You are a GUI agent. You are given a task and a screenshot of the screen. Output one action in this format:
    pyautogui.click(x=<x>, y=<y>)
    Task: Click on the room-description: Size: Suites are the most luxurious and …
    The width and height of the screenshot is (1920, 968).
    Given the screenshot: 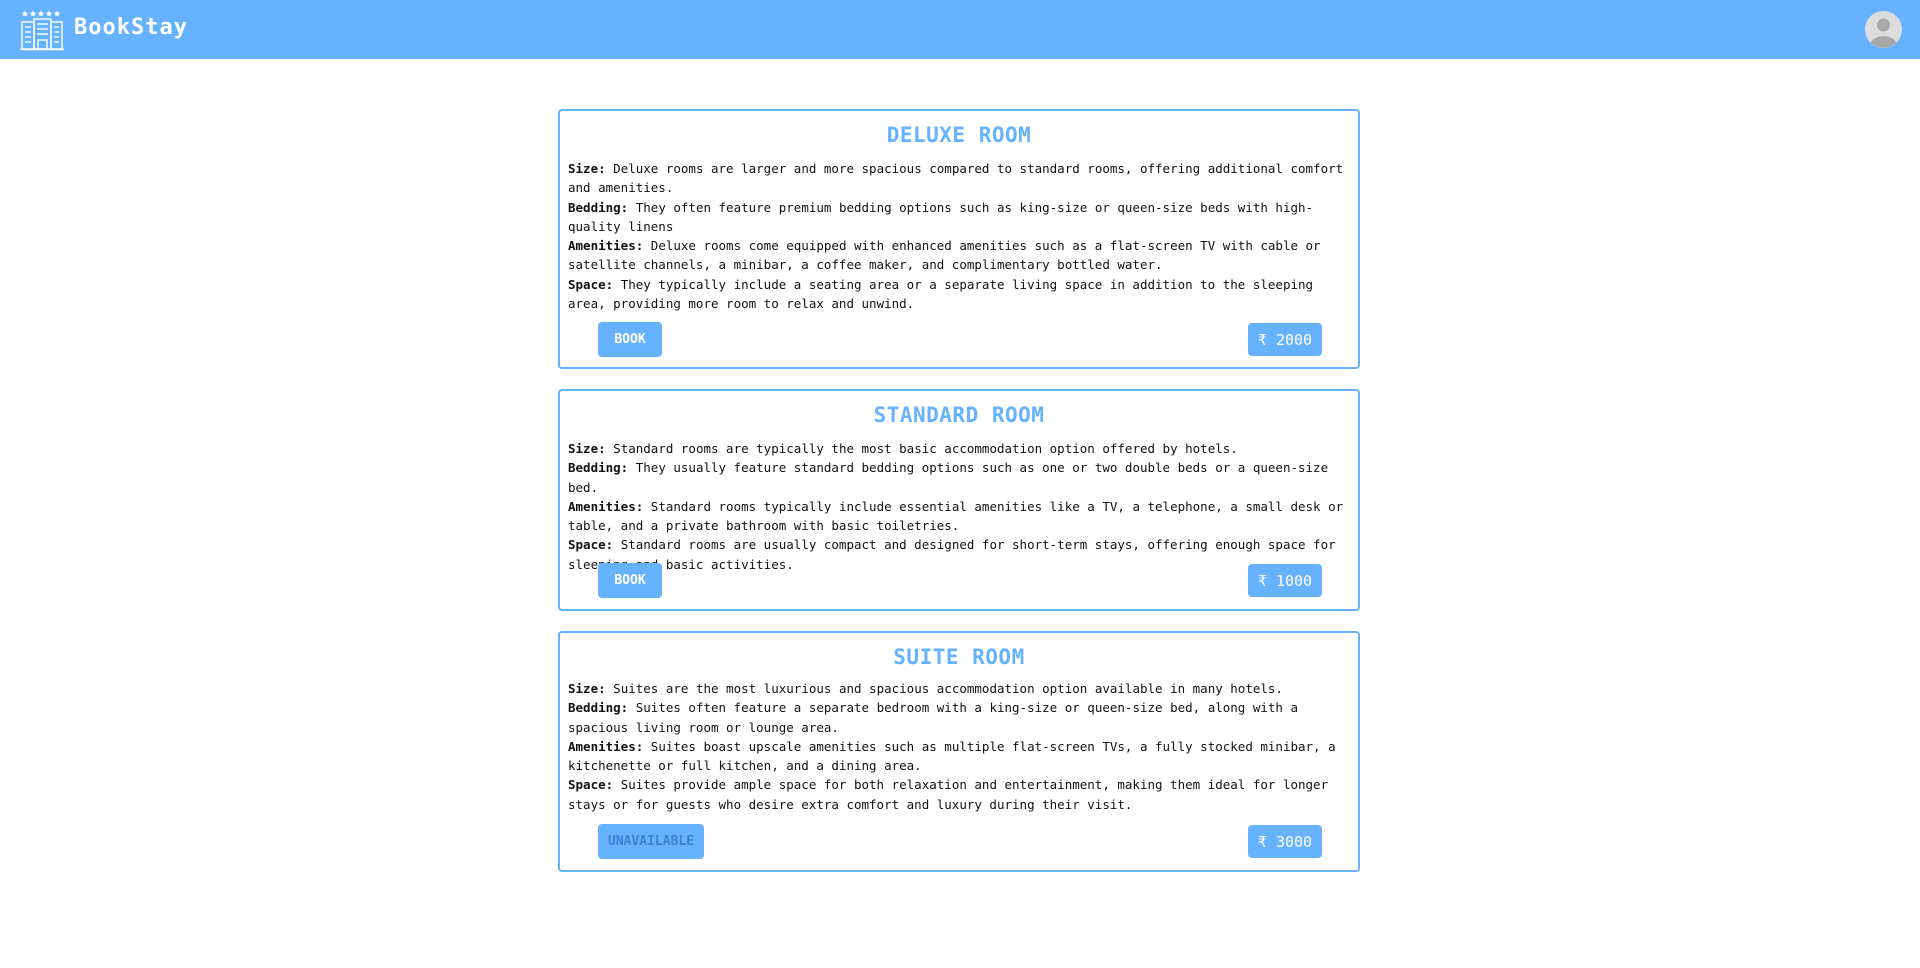 What is the action you would take?
    pyautogui.click(x=958, y=746)
    